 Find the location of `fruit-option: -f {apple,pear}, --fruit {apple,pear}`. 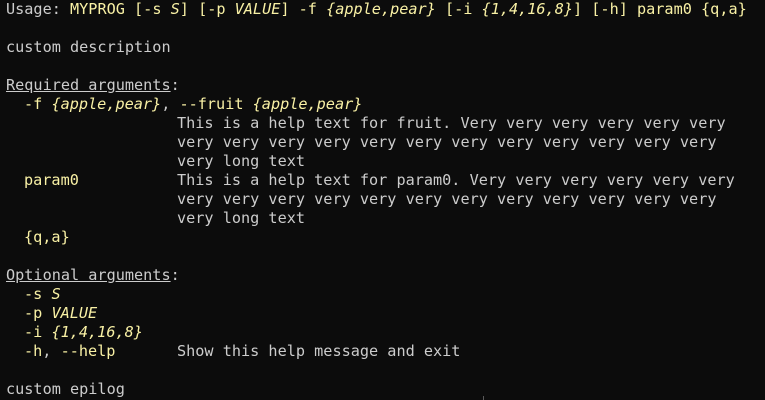

fruit-option: -f {apple,pear}, --fruit {apple,pear} is located at coordinates (193, 104).